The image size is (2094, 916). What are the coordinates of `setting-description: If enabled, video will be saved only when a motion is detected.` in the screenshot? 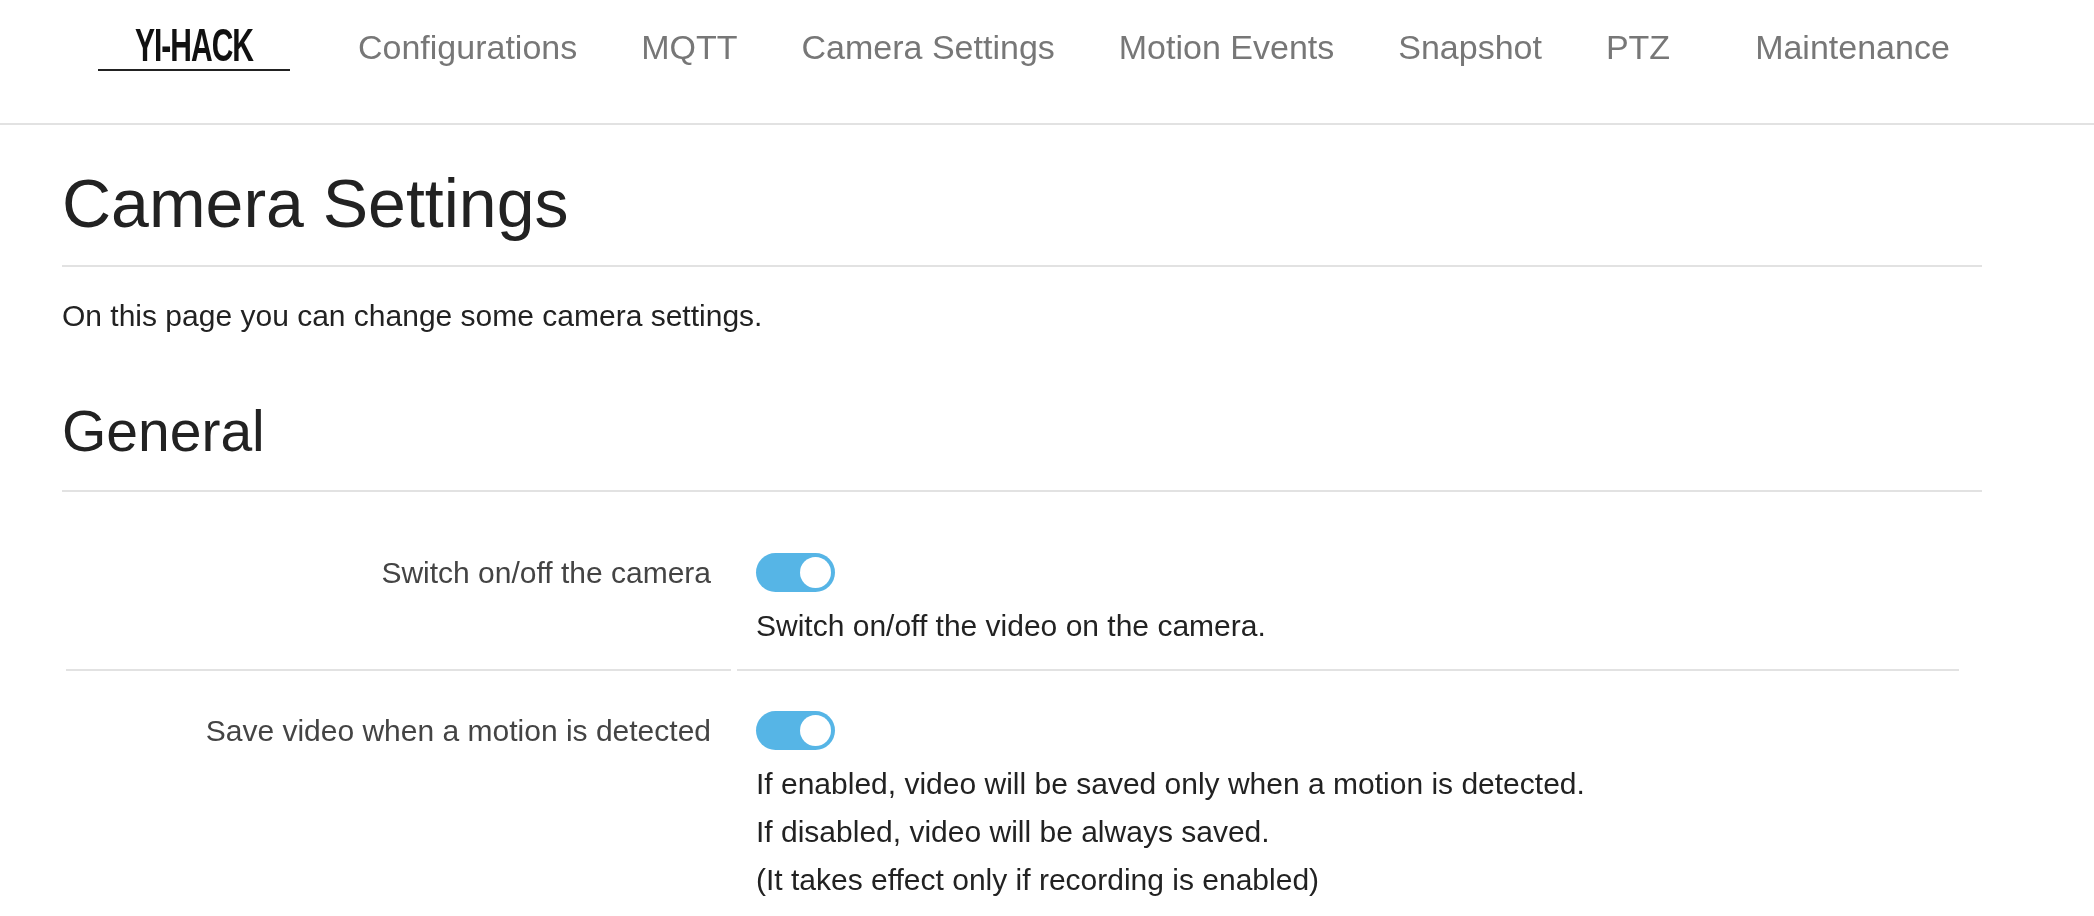 It's located at (1170, 784).